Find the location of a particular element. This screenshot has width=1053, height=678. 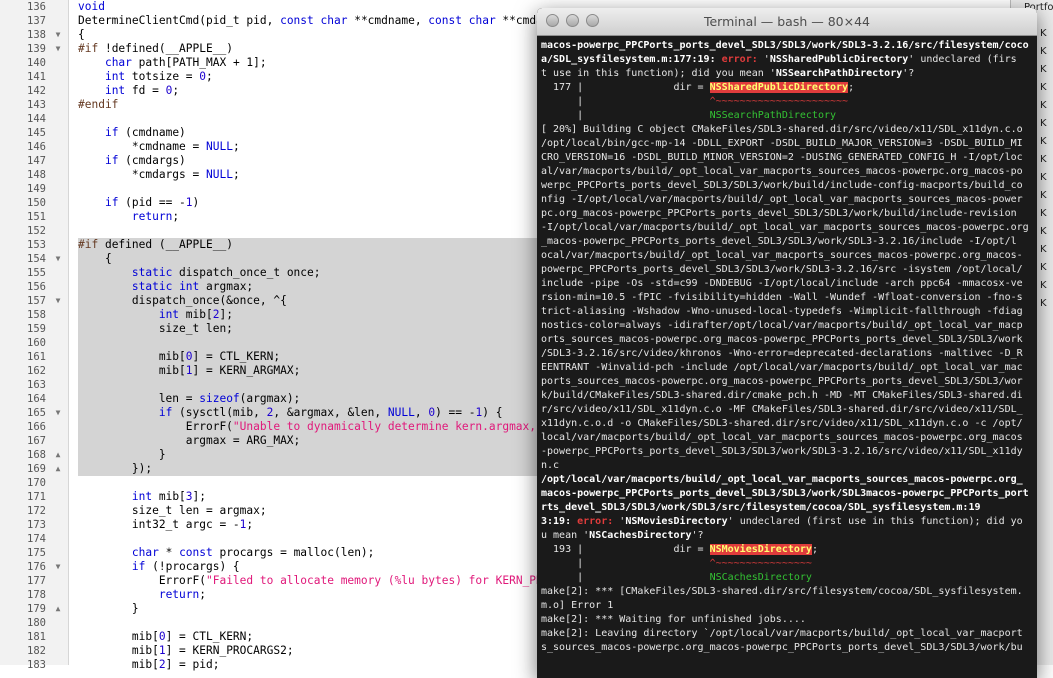

code-line: 182 mib[1] = KERN_PROCARGS2; is located at coordinates (270, 651).